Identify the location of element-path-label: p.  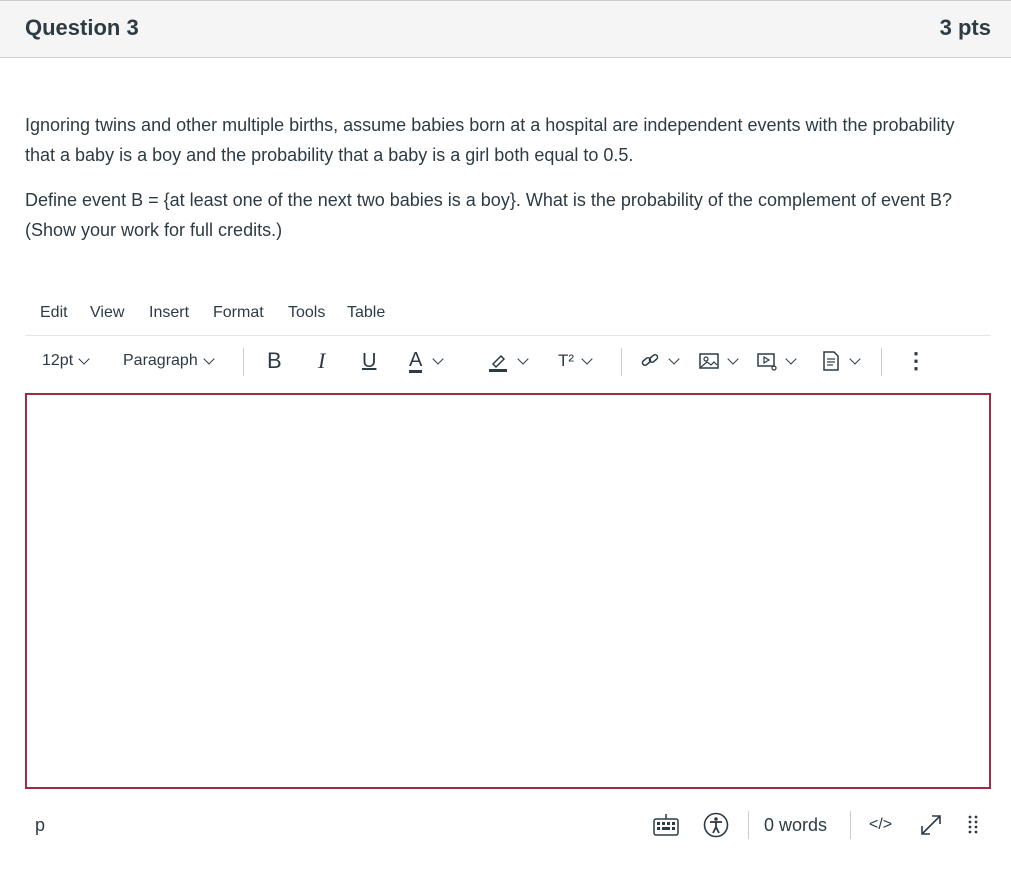
(40, 824).